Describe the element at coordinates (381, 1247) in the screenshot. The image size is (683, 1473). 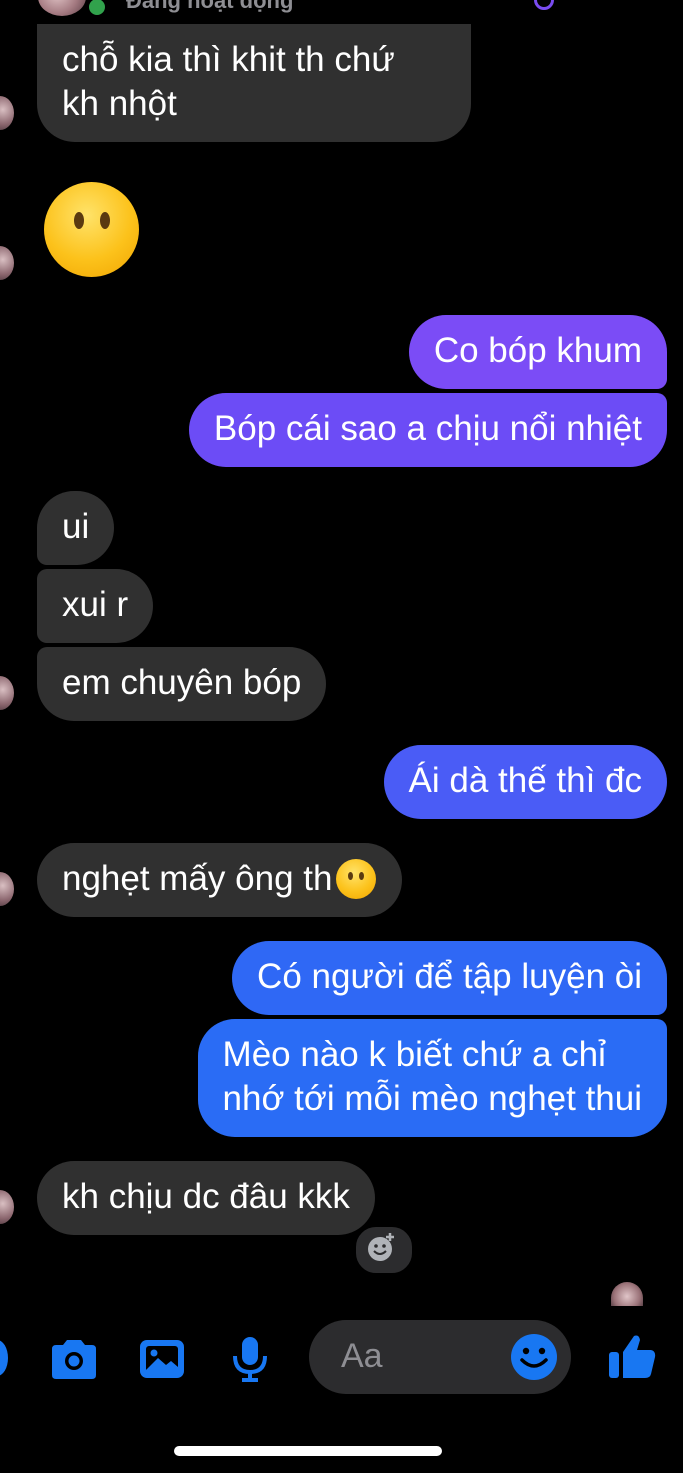
I see `add-reaction-icon` at that location.